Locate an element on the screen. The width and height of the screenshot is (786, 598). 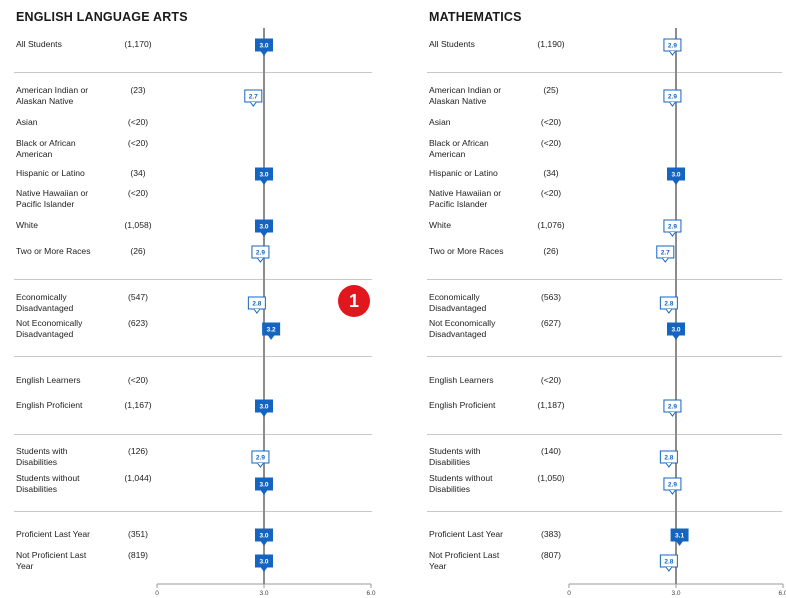
score-marker: 3.1 is located at coordinates (679, 537).